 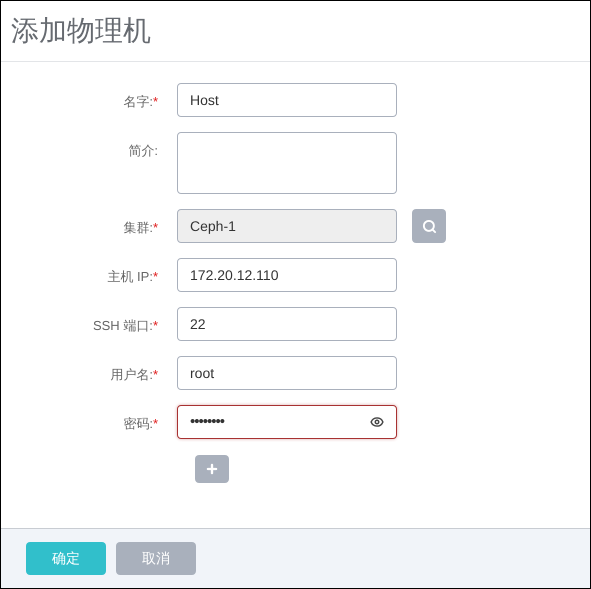 I want to click on field-value: 172.20.12.110, so click(x=234, y=275).